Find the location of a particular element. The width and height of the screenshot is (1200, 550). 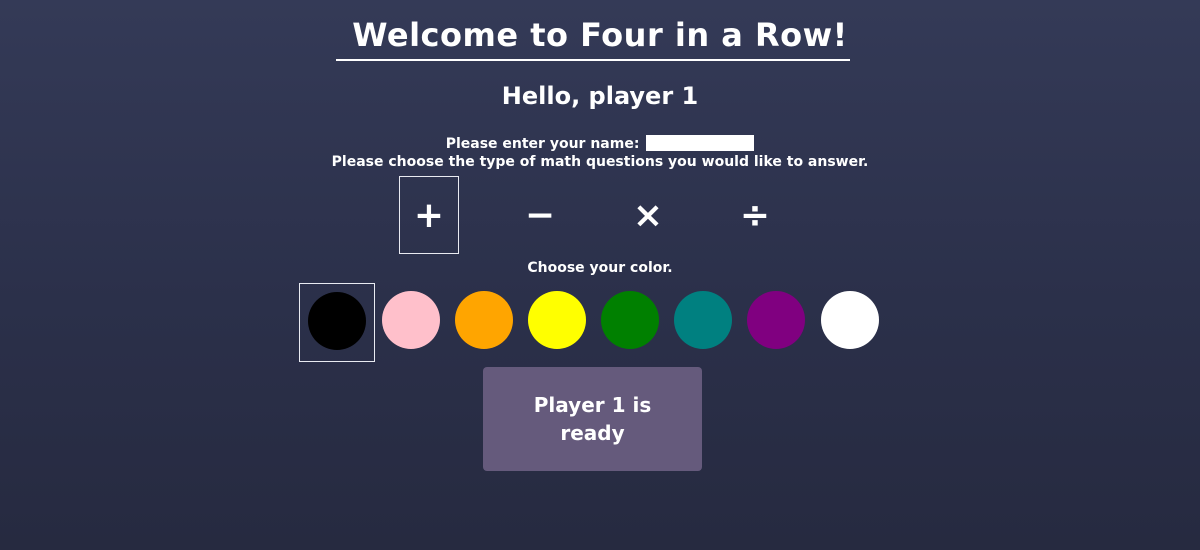

divide-icon: ÷ is located at coordinates (755, 215).